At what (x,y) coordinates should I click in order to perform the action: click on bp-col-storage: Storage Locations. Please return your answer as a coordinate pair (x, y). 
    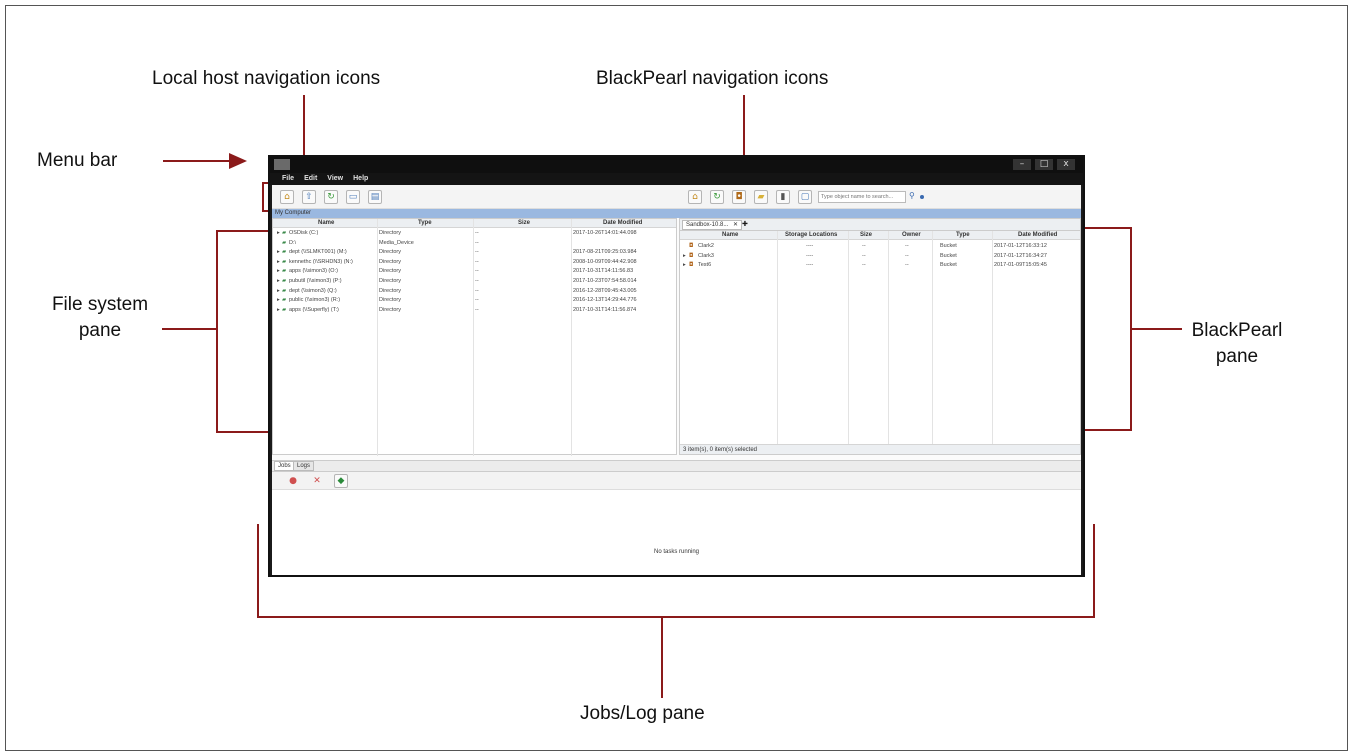
    Looking at the image, I should click on (811, 235).